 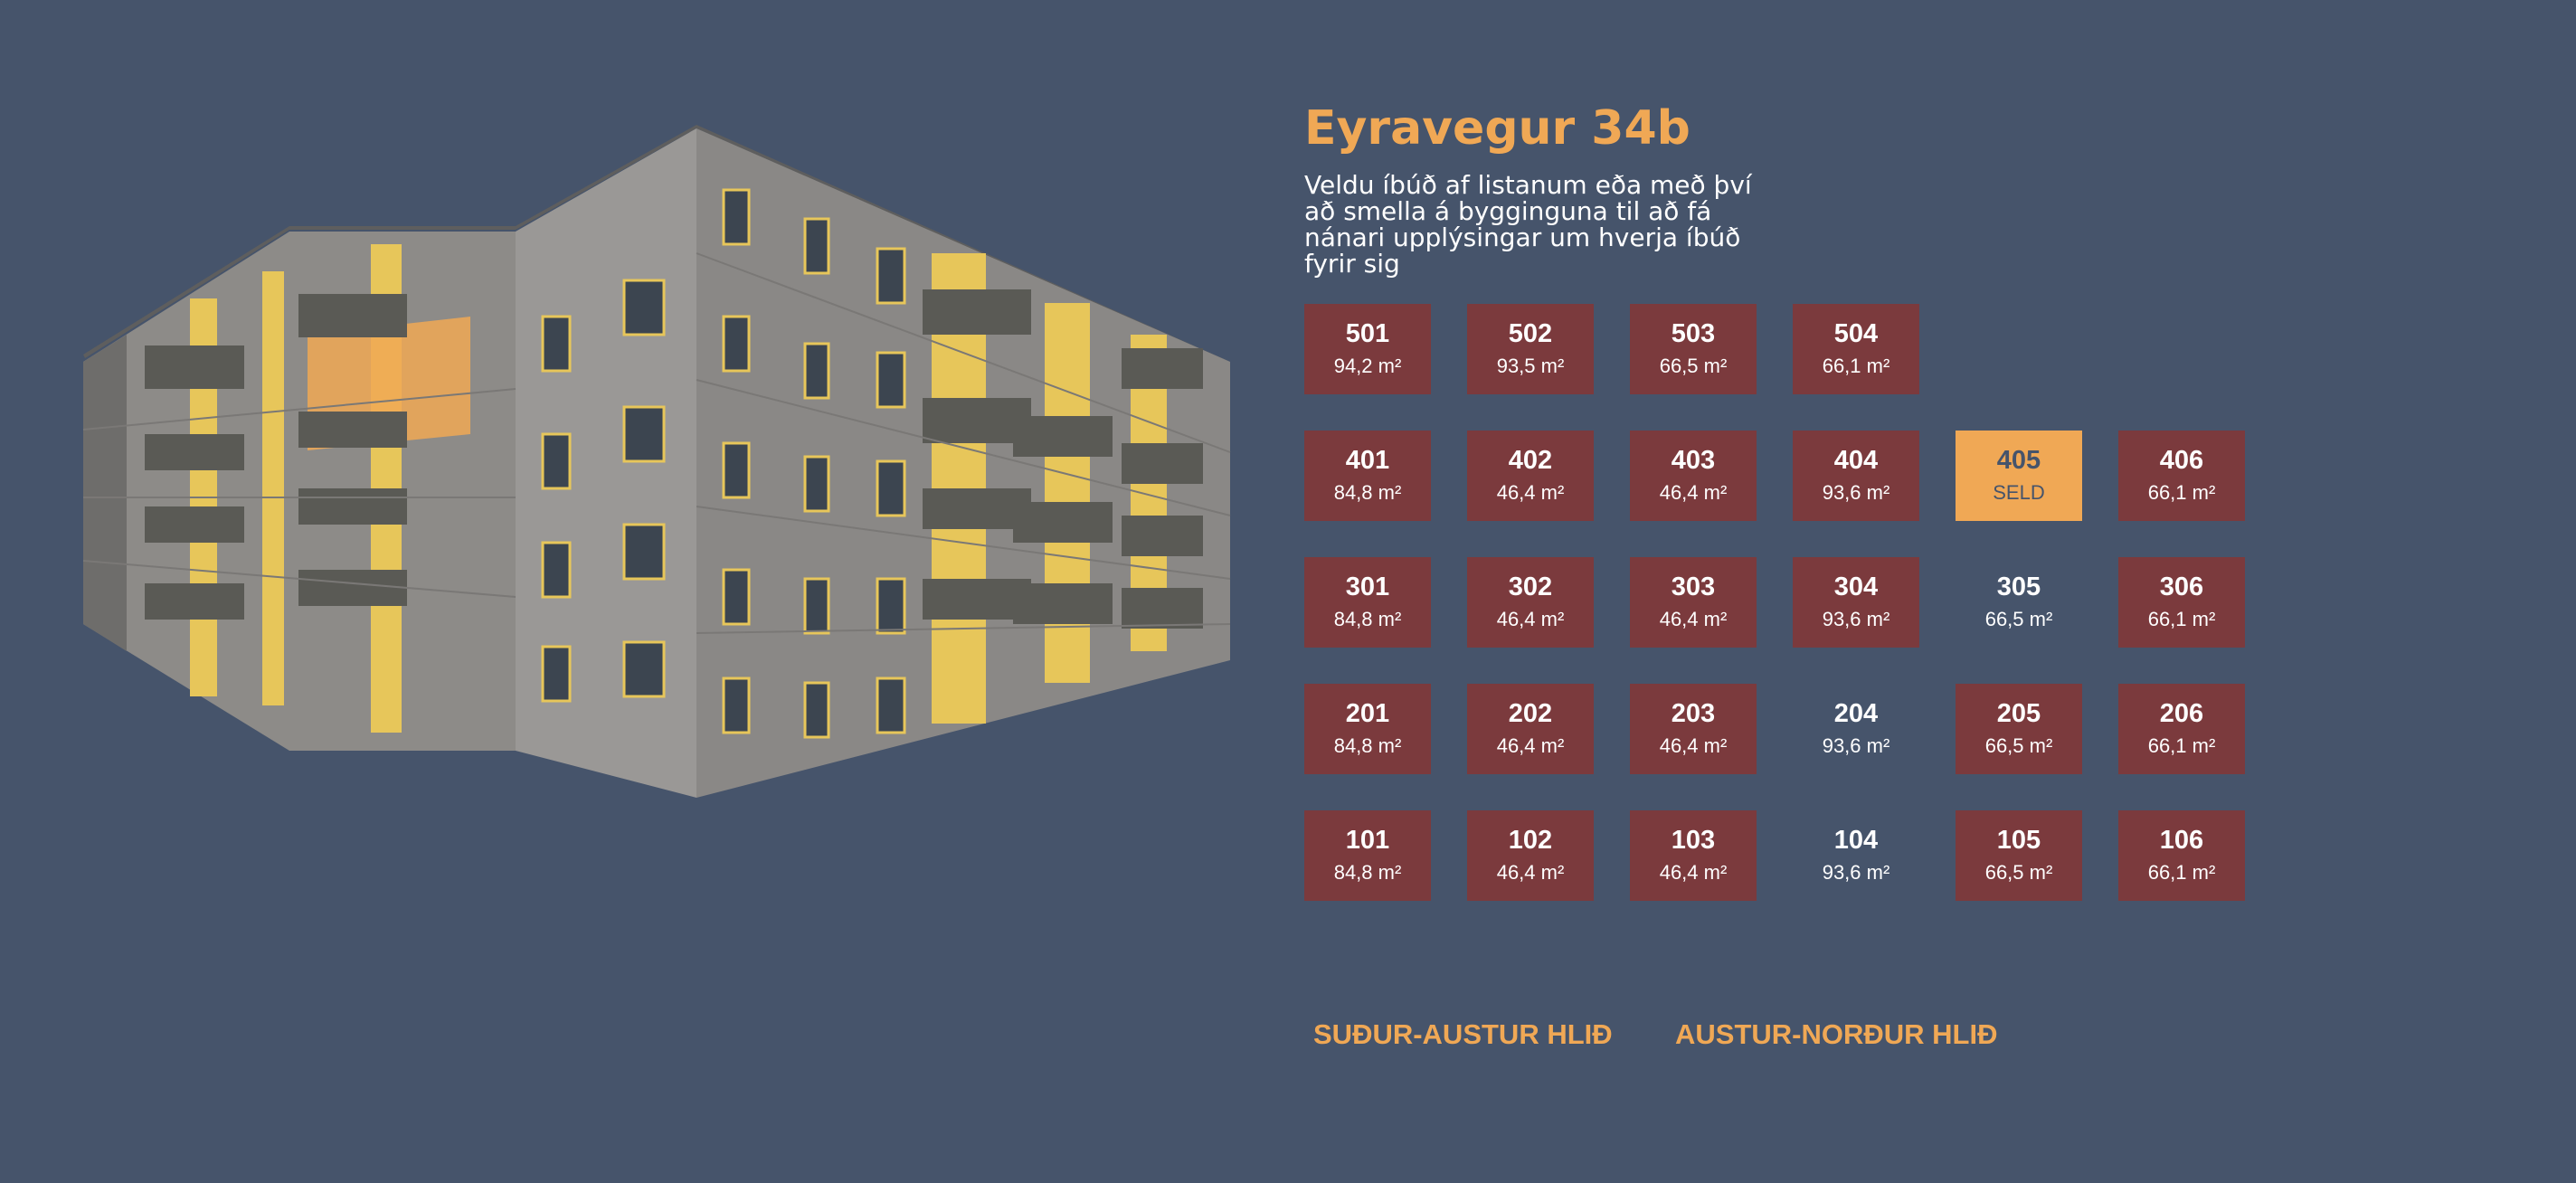 I want to click on apartment-301: 301 84,8 m², so click(x=1367, y=602).